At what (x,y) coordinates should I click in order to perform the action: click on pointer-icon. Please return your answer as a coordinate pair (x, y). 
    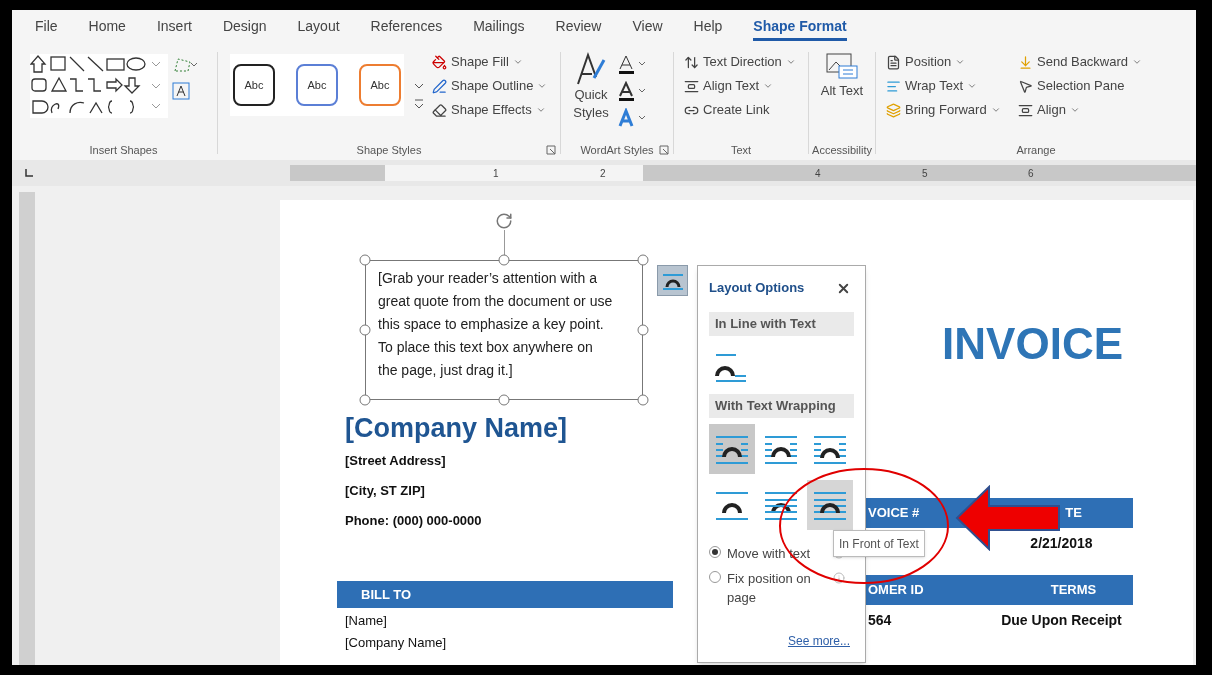
    Looking at the image, I should click on (1025, 86).